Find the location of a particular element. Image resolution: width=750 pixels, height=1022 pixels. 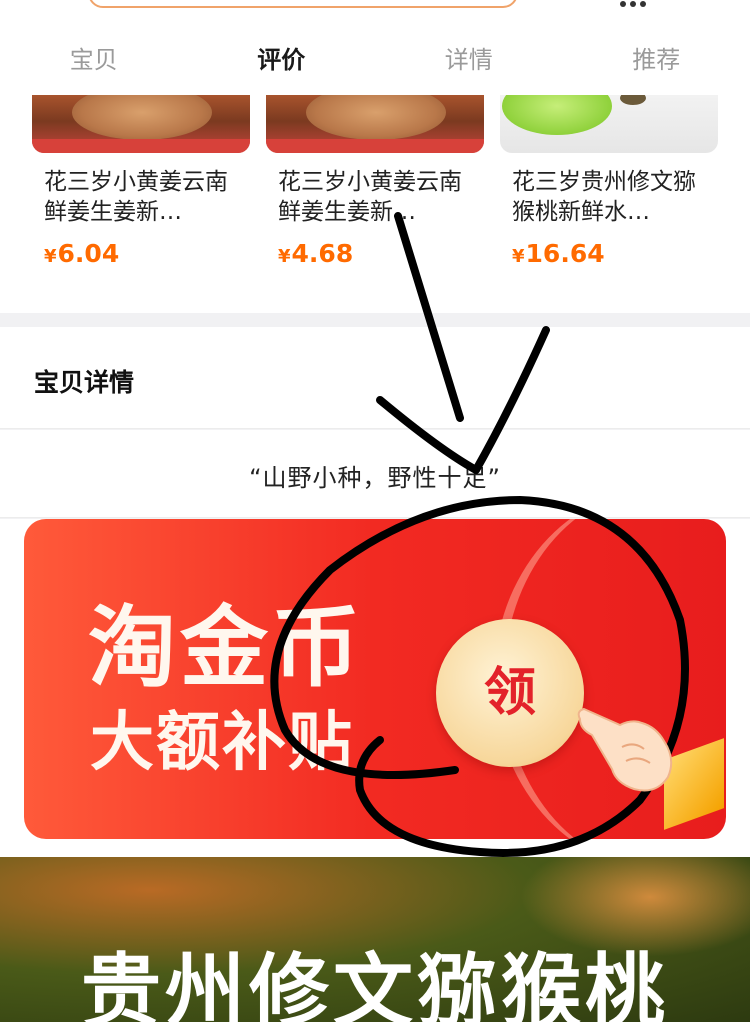

product-card: 花三岁小黄姜云南鲜姜生姜新… ¥4.68 is located at coordinates (376, 181).